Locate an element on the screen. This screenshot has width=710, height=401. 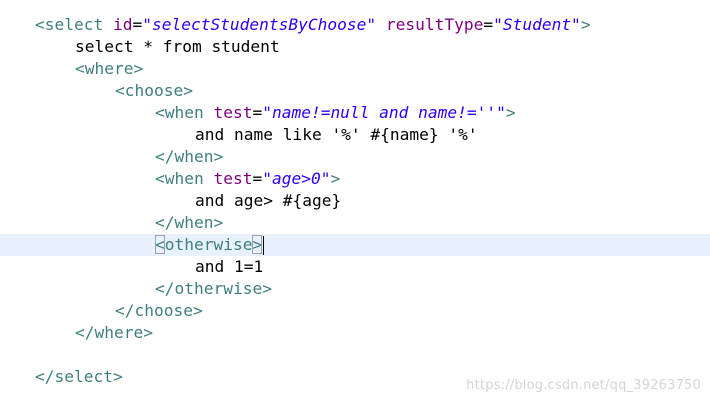
code-token-txt: and name like '%' #{name} '%' is located at coordinates (336, 134).